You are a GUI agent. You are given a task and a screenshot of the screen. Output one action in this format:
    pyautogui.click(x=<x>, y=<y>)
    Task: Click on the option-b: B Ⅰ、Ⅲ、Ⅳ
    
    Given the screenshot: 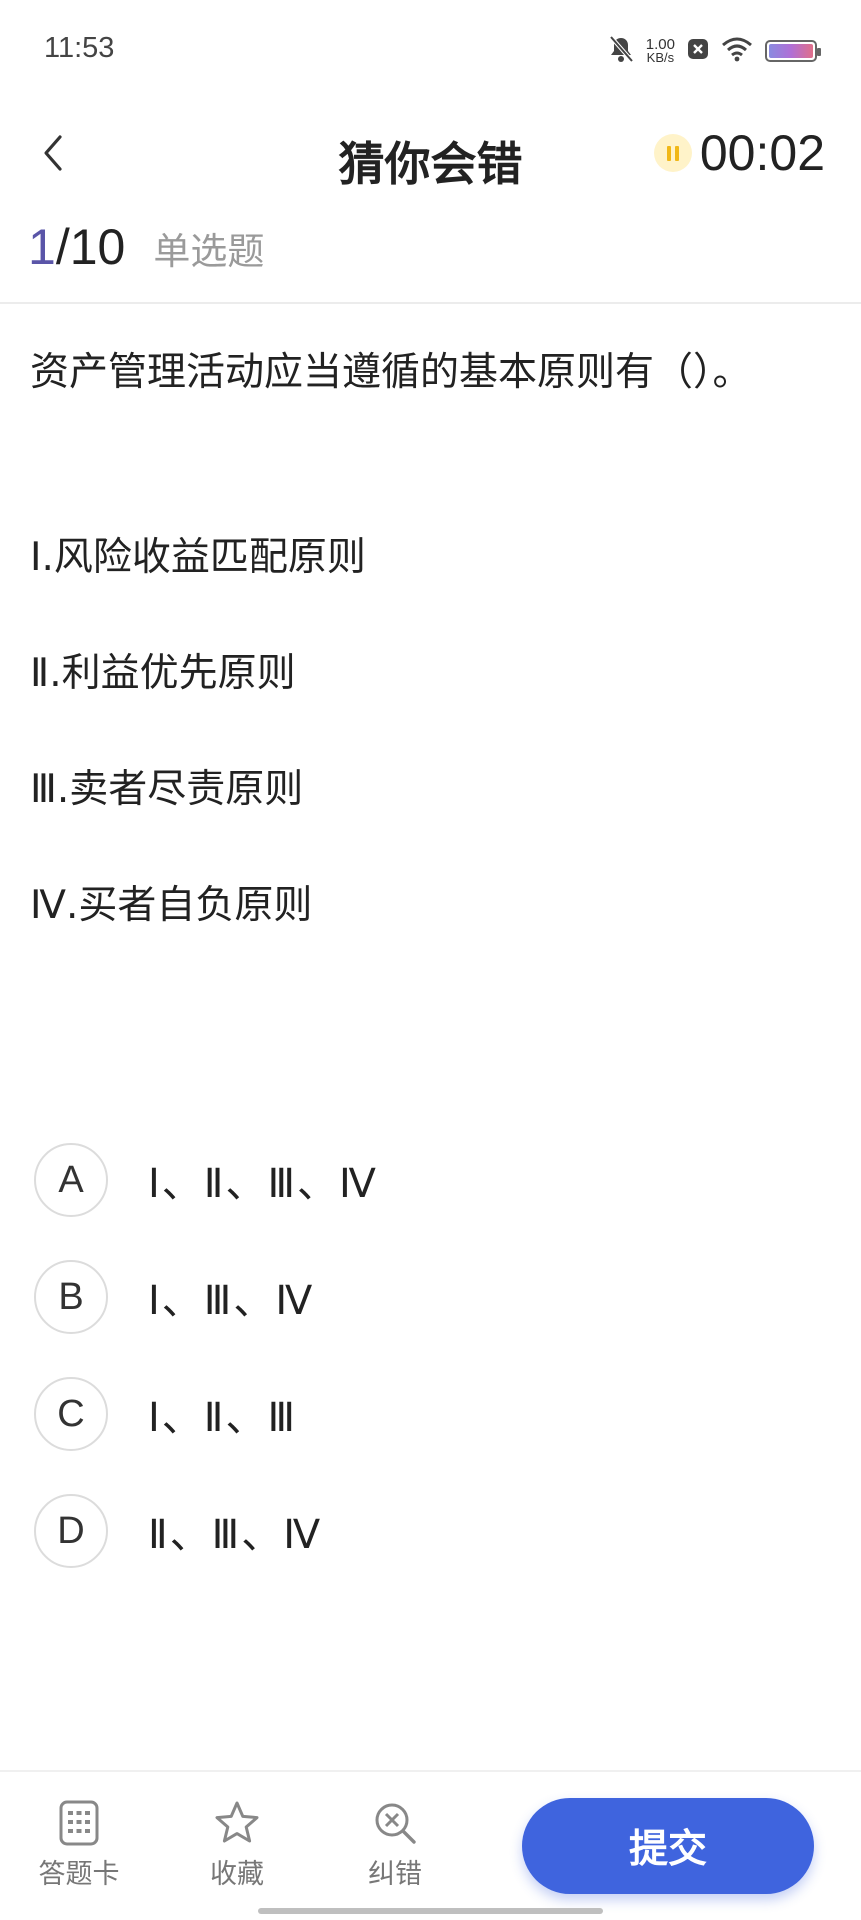 What is the action you would take?
    pyautogui.click(x=174, y=1297)
    